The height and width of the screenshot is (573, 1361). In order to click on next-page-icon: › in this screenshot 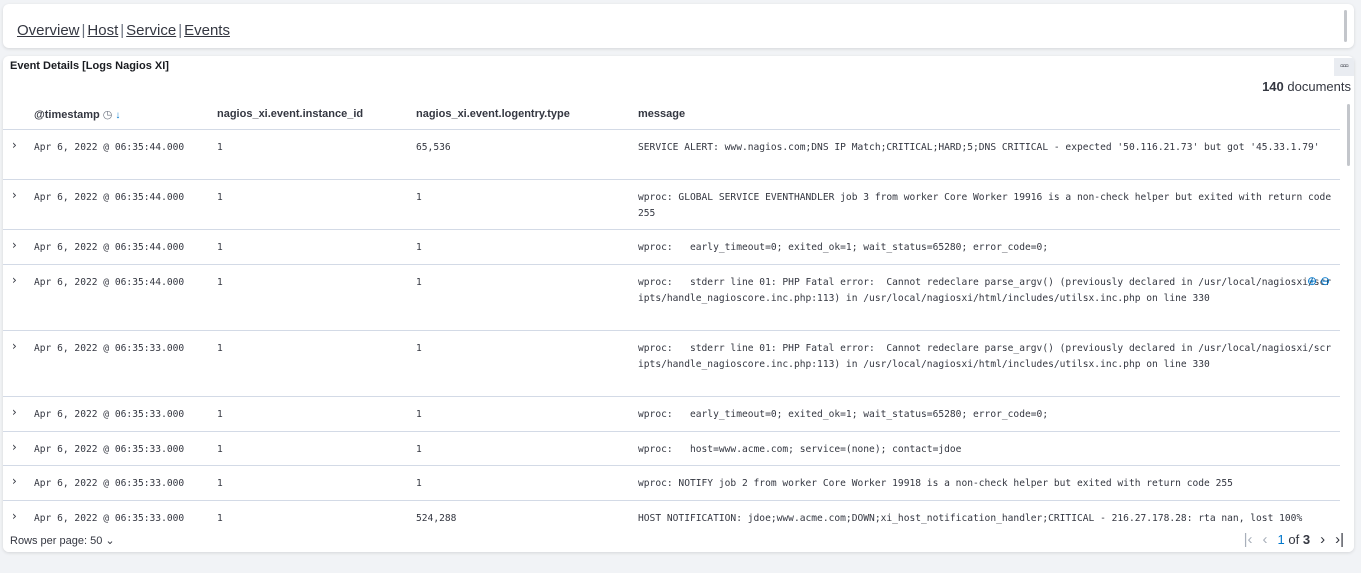, I will do `click(1322, 539)`.